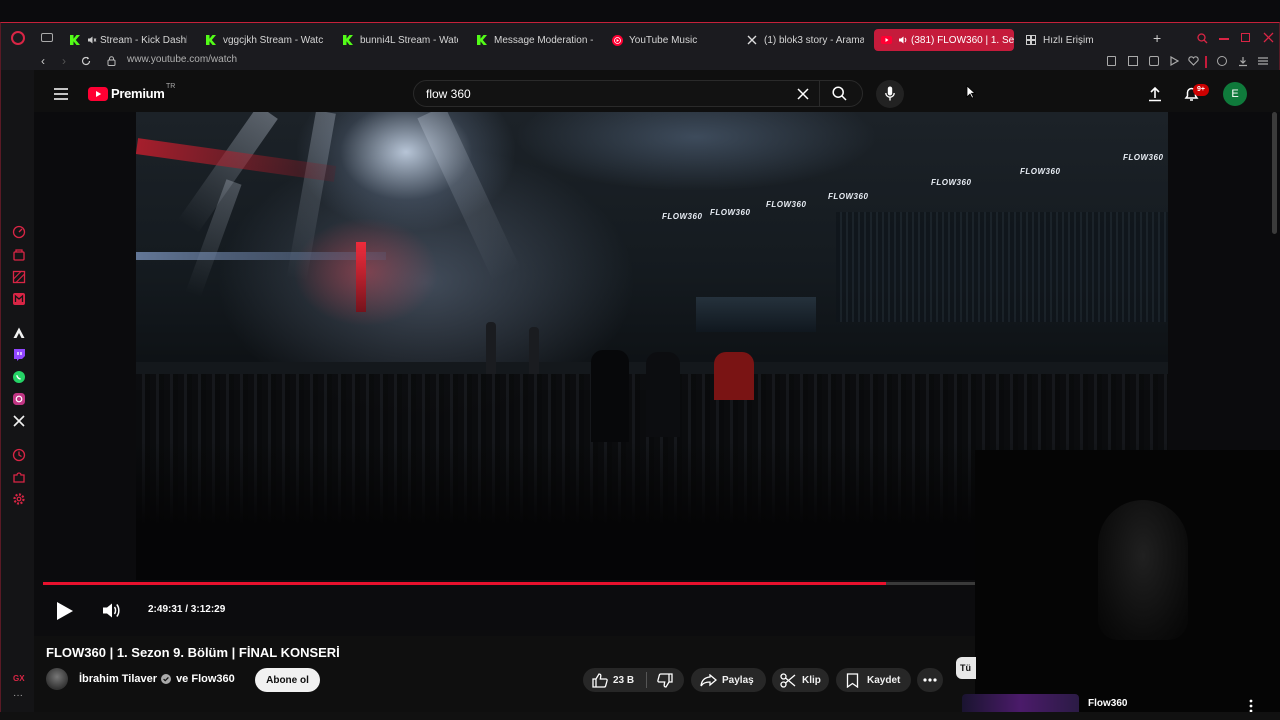  What do you see at coordinates (118, 679) in the screenshot?
I see `channel-name: İbrahim Tilaver` at bounding box center [118, 679].